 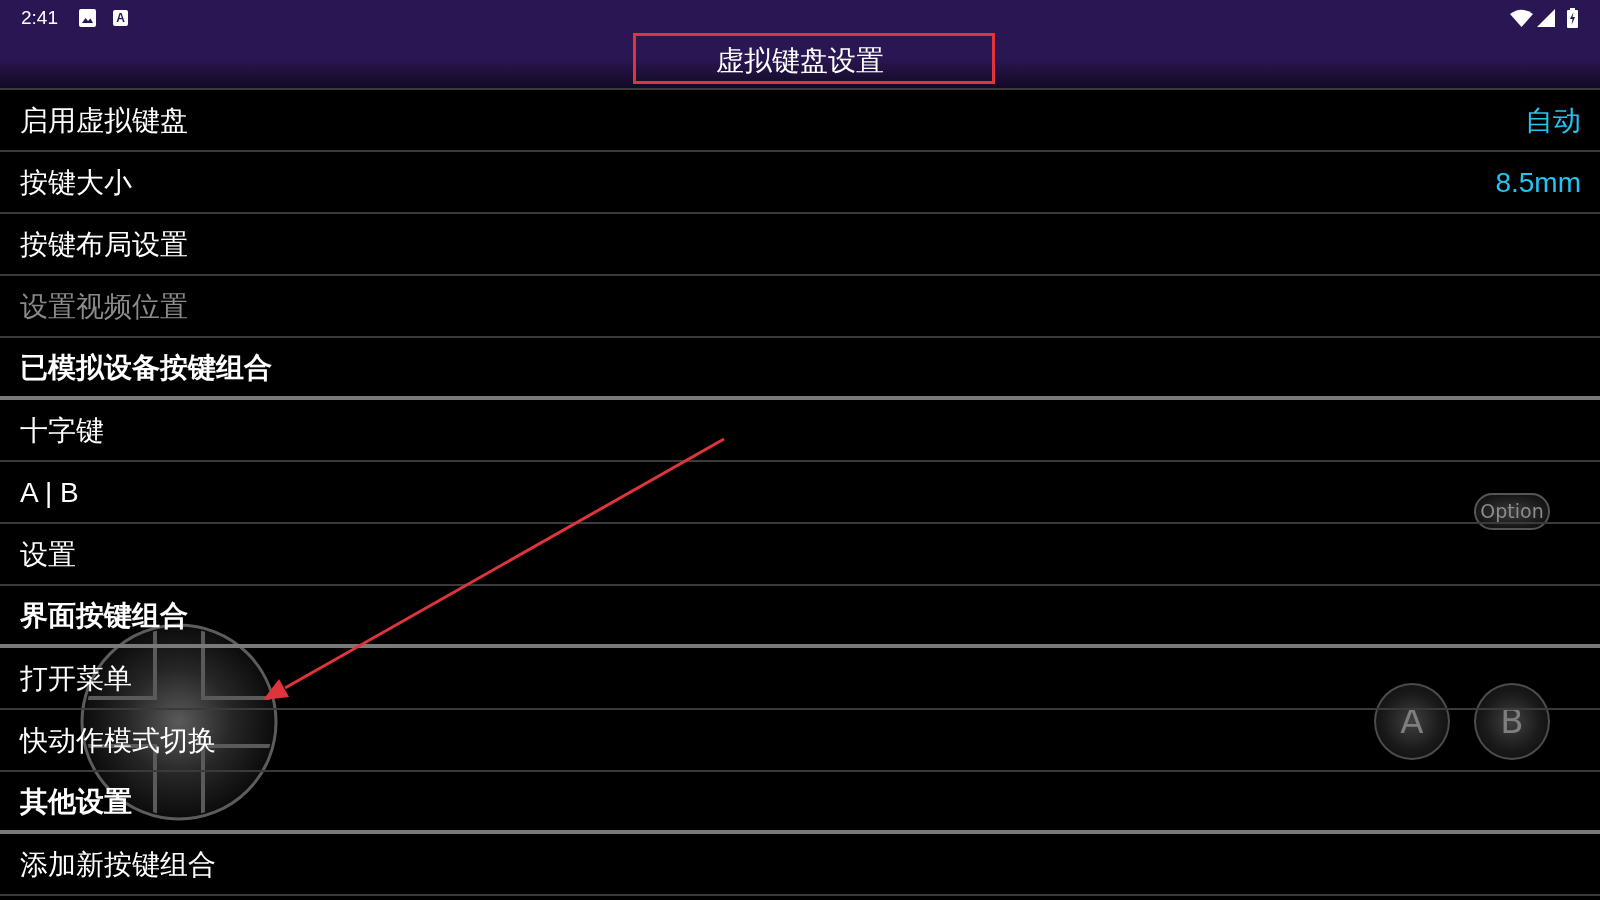 What do you see at coordinates (146, 367) in the screenshot?
I see `section-header: 已模拟设备按键组合` at bounding box center [146, 367].